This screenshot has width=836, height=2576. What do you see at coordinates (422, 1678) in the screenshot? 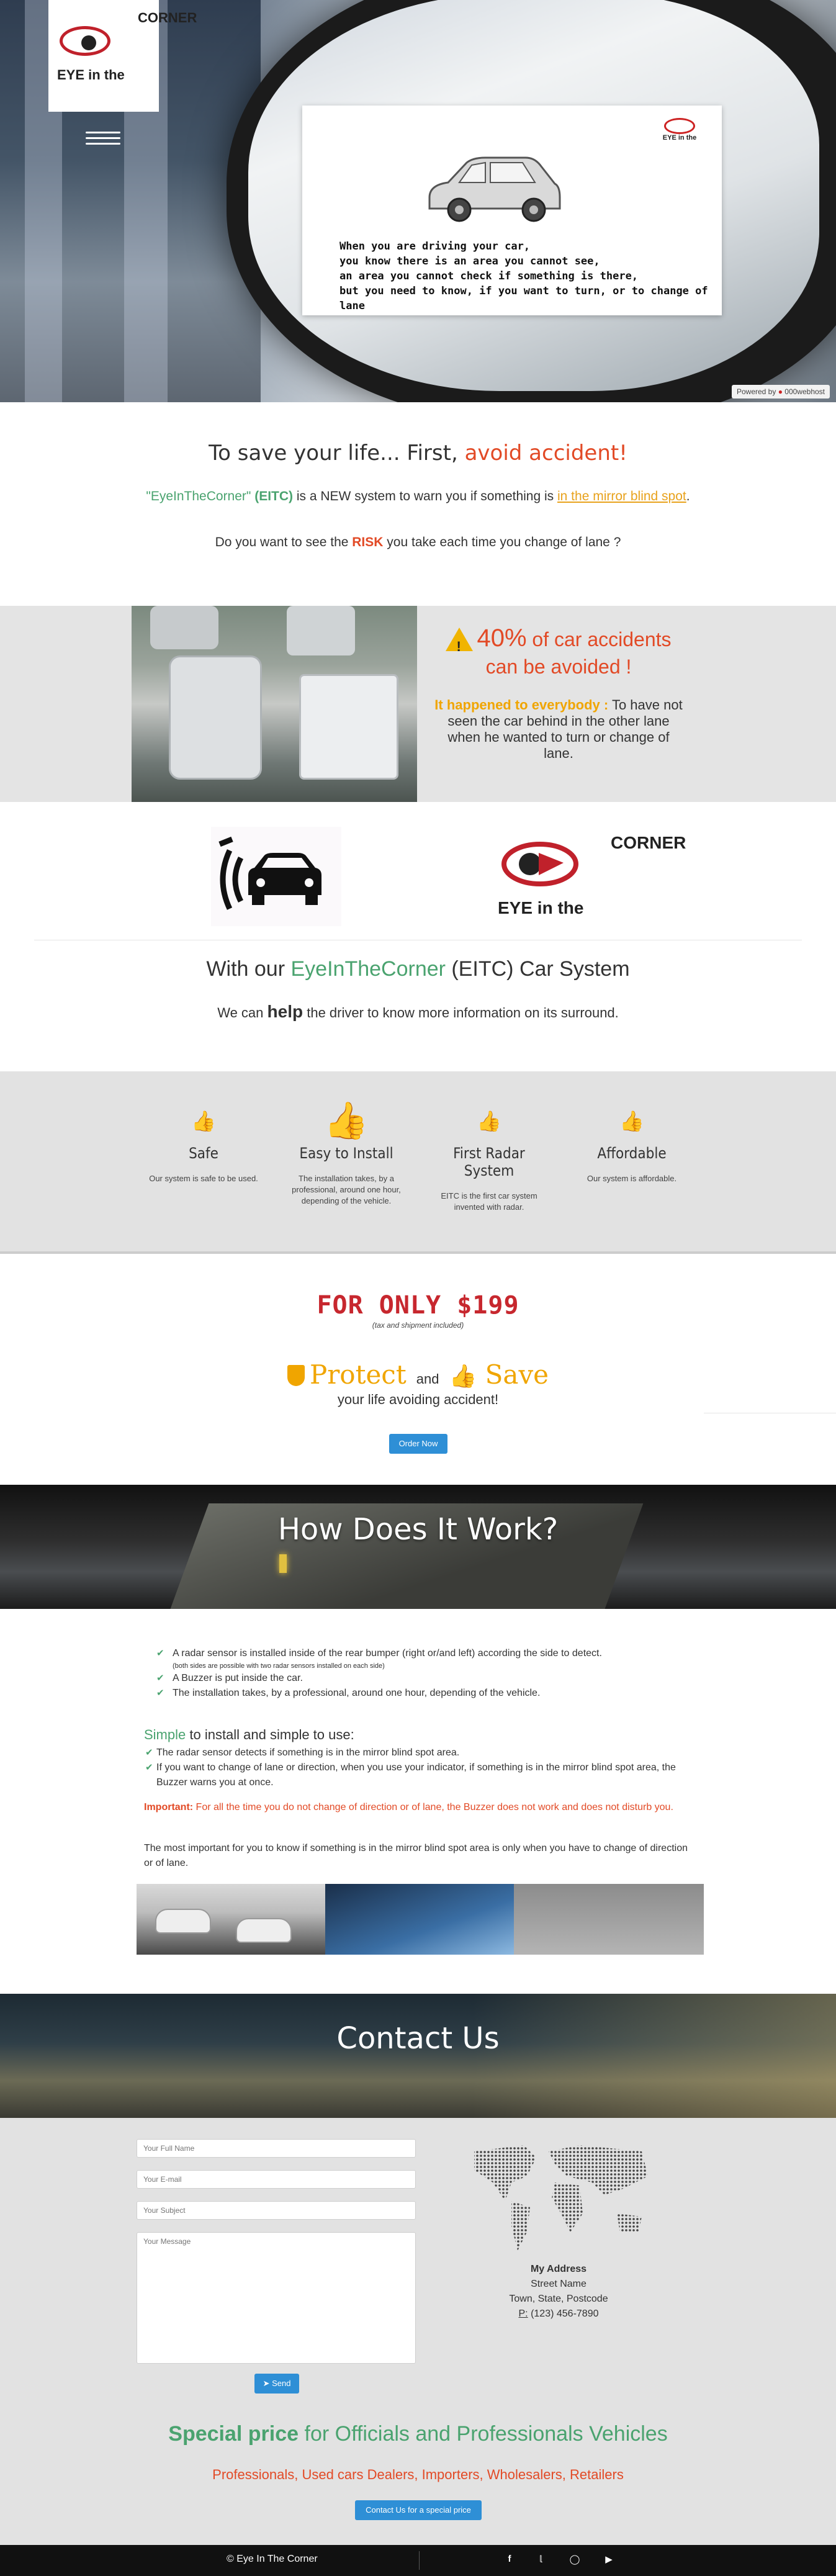
I see `list-item: A Buzzer is put inside the car.` at bounding box center [422, 1678].